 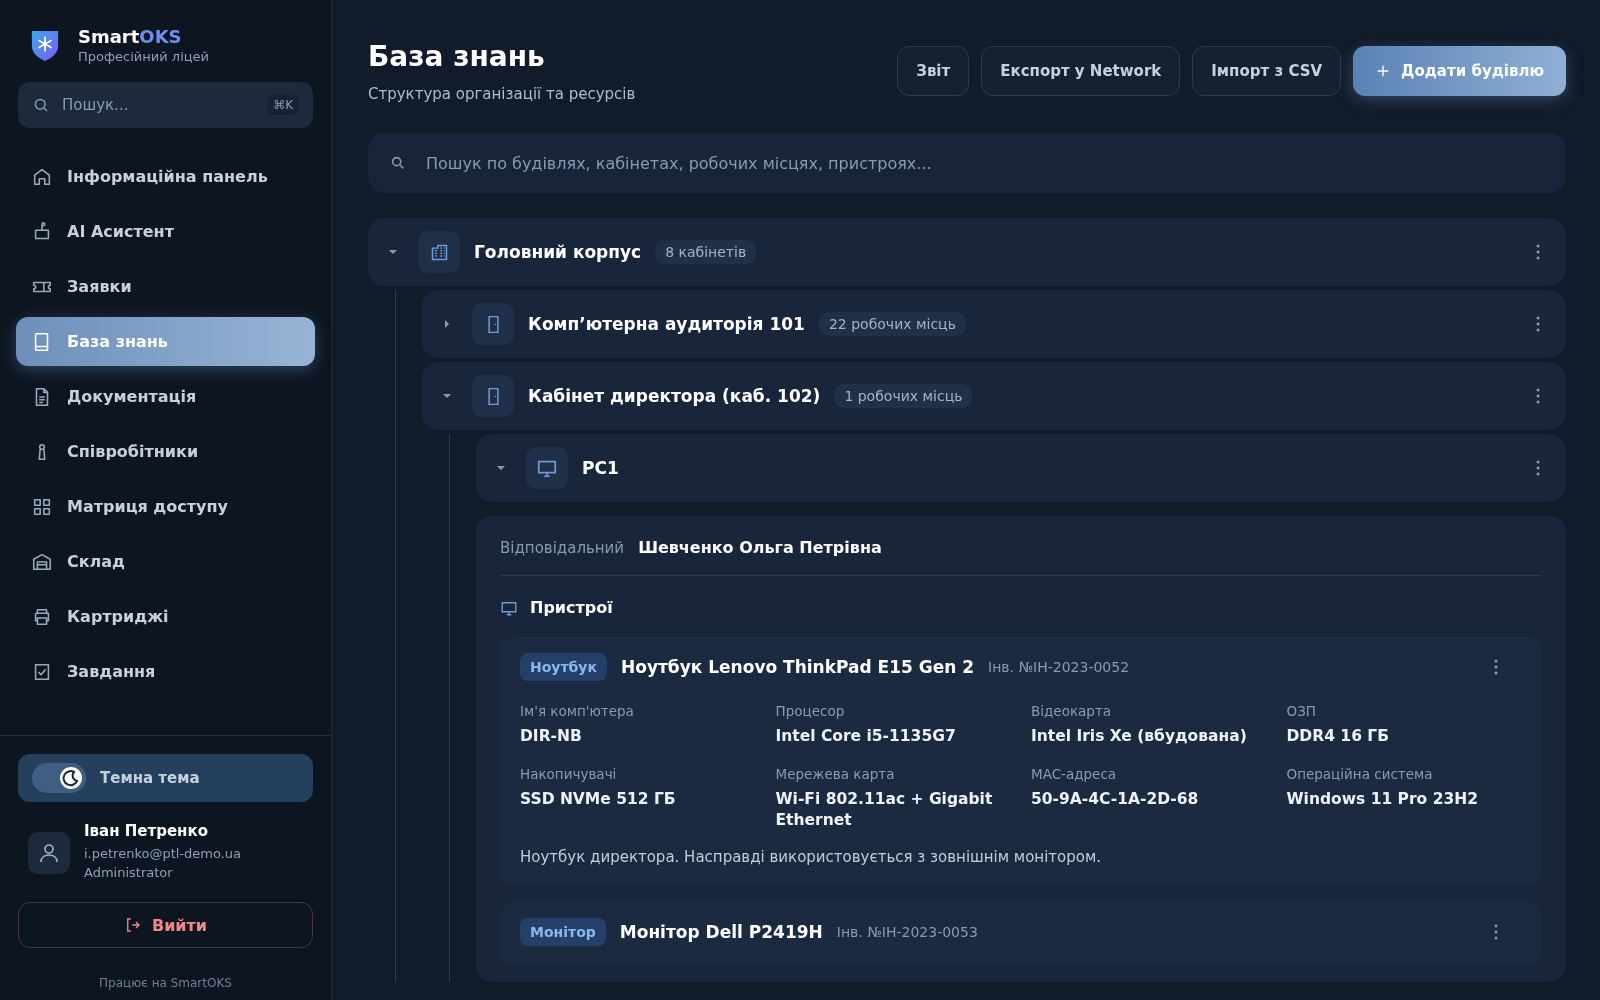 I want to click on user-name: Іван Петренко, so click(x=146, y=831).